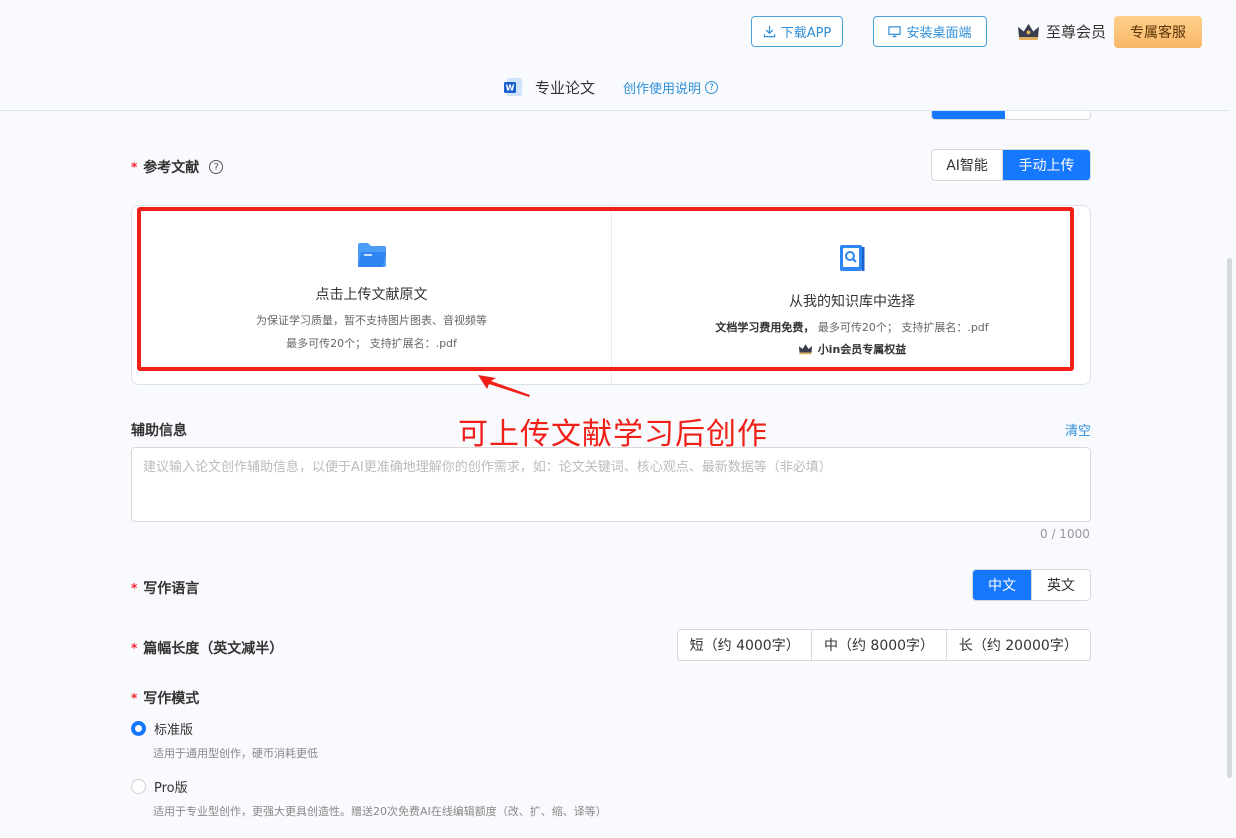  I want to click on vip-benefit-label: 小in会员专属权益, so click(862, 349).